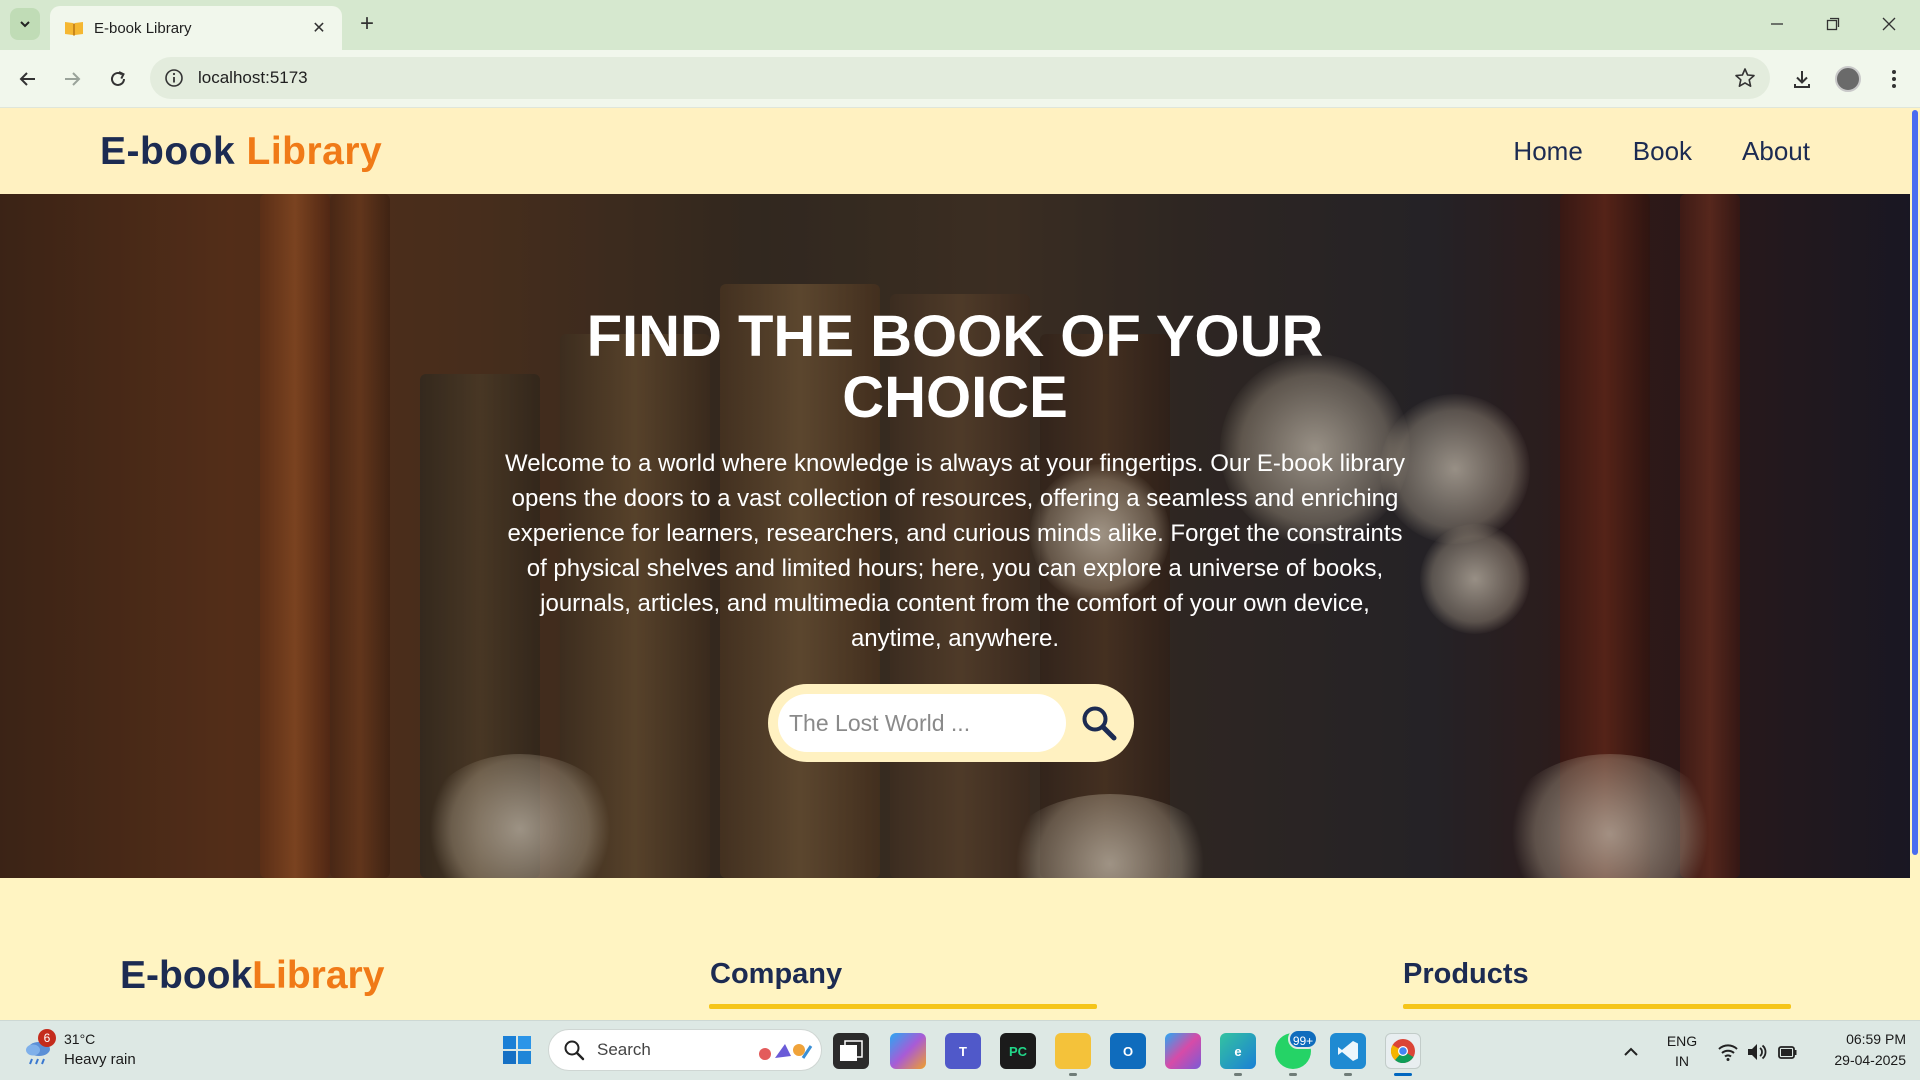 This screenshot has width=1920, height=1080. Describe the element at coordinates (908, 1051) in the screenshot. I see `copilot-icon` at that location.